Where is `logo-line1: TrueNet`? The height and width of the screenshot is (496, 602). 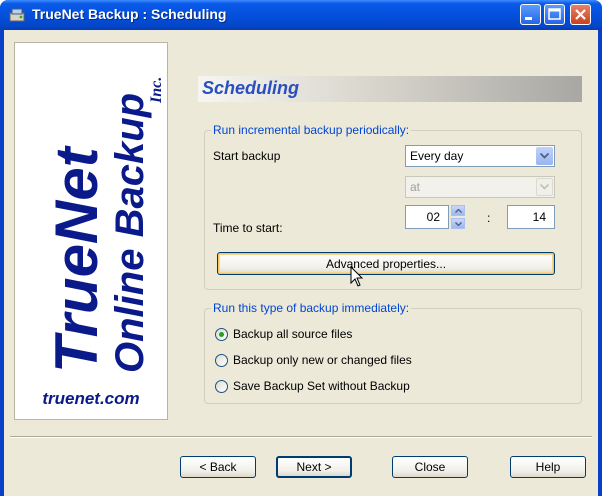 logo-line1: TrueNet is located at coordinates (76, 258).